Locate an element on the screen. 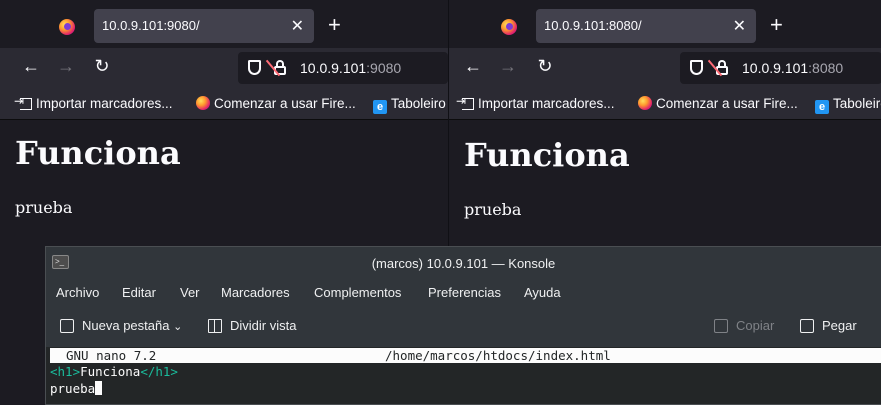  paste-button: Pegar is located at coordinates (828, 325).